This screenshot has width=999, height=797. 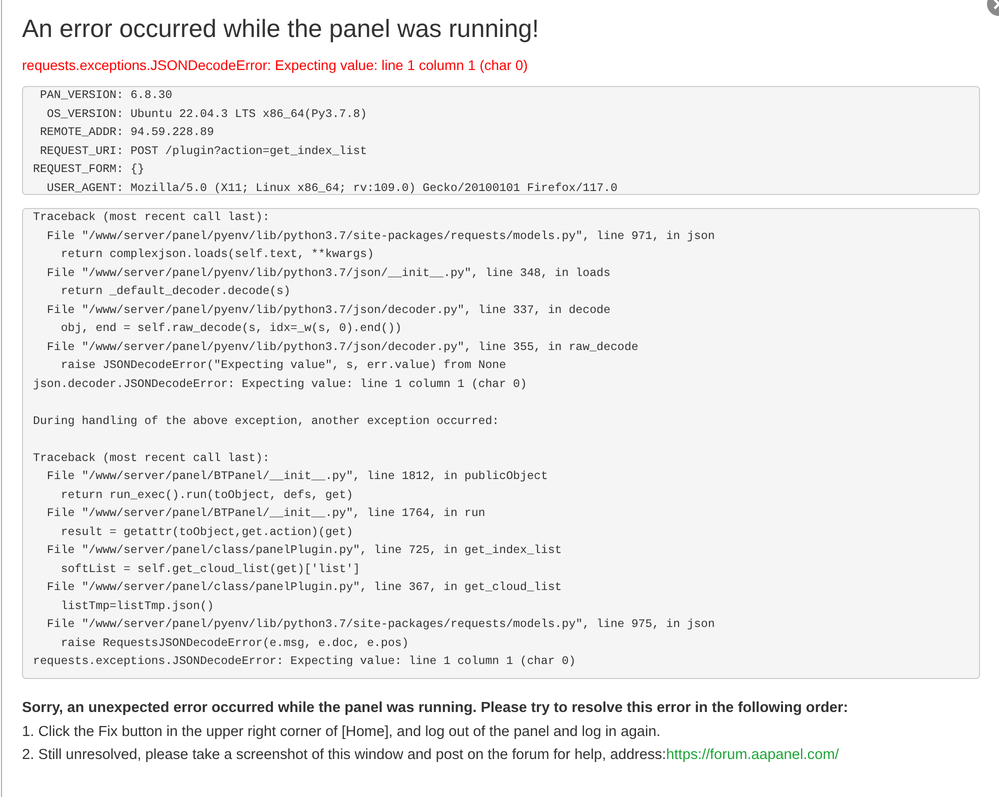 What do you see at coordinates (329, 310) in the screenshot?
I see `traceback-line: File "/www/server/panel/pyenv/lib/python3.7/json/decoder.py", line 337, in decode` at bounding box center [329, 310].